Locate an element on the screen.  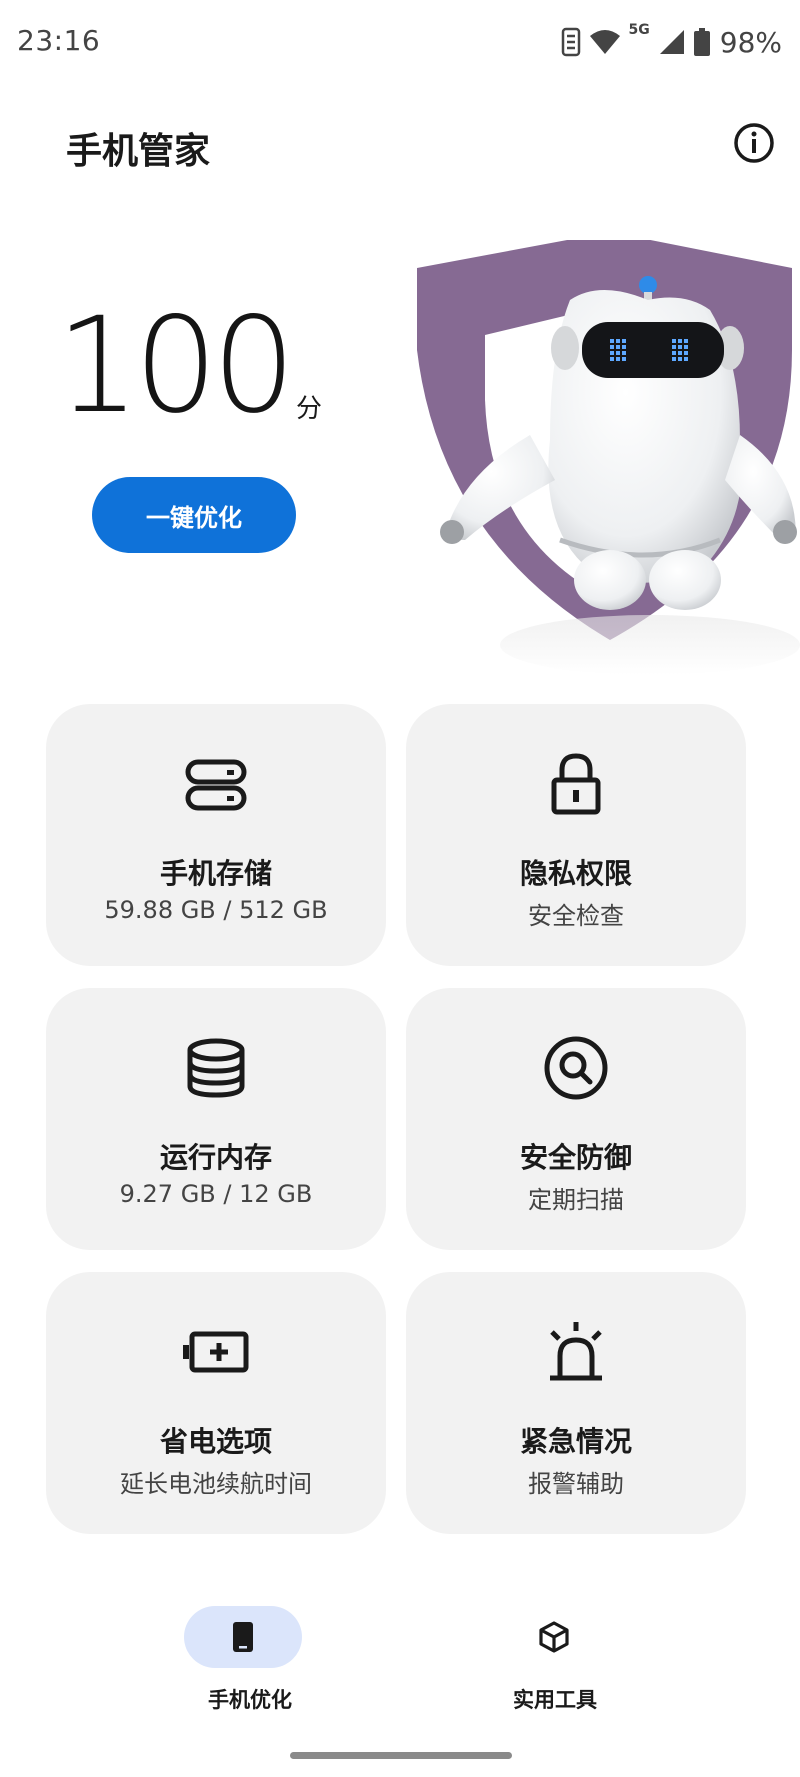
status-bar: 23:16 5G 98% is located at coordinates (400, 43).